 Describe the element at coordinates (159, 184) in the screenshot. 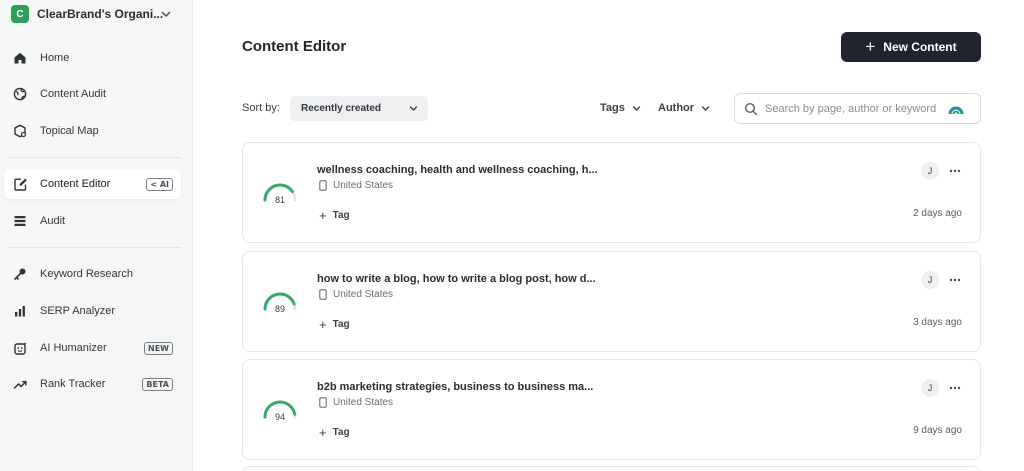

I see `ai-badge: < AI` at that location.